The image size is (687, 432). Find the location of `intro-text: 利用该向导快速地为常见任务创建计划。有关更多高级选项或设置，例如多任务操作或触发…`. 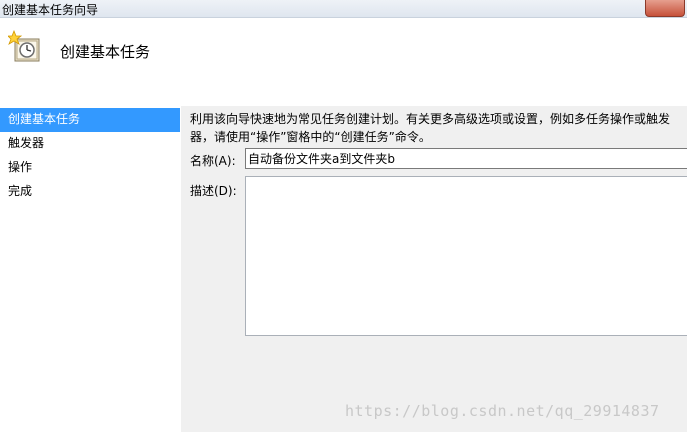

intro-text: 利用该向导快速地为常见任务创建计划。有关更多高级选项或设置，例如多任务操作或触发… is located at coordinates (430, 128).